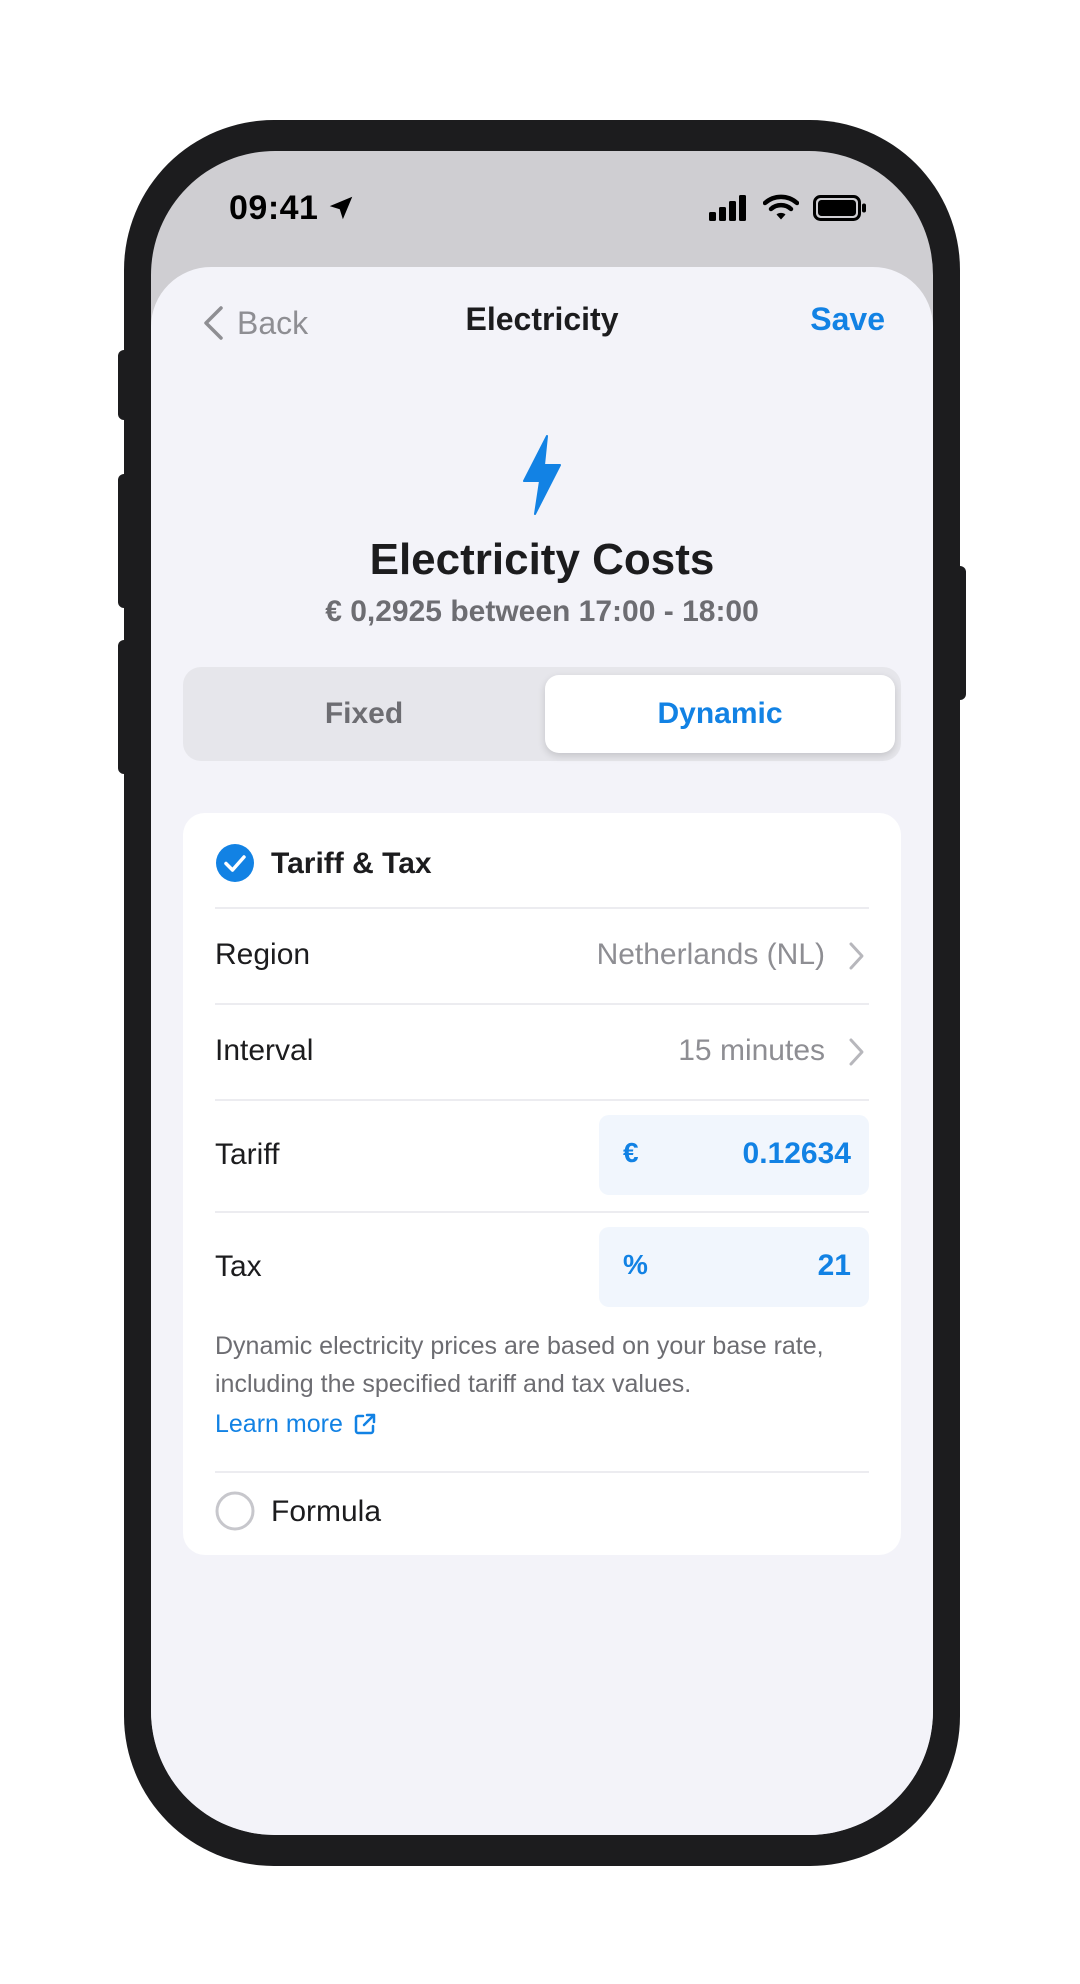 Image resolution: width=1080 pixels, height=1984 pixels. Describe the element at coordinates (263, 954) in the screenshot. I see `region-label: Region` at that location.